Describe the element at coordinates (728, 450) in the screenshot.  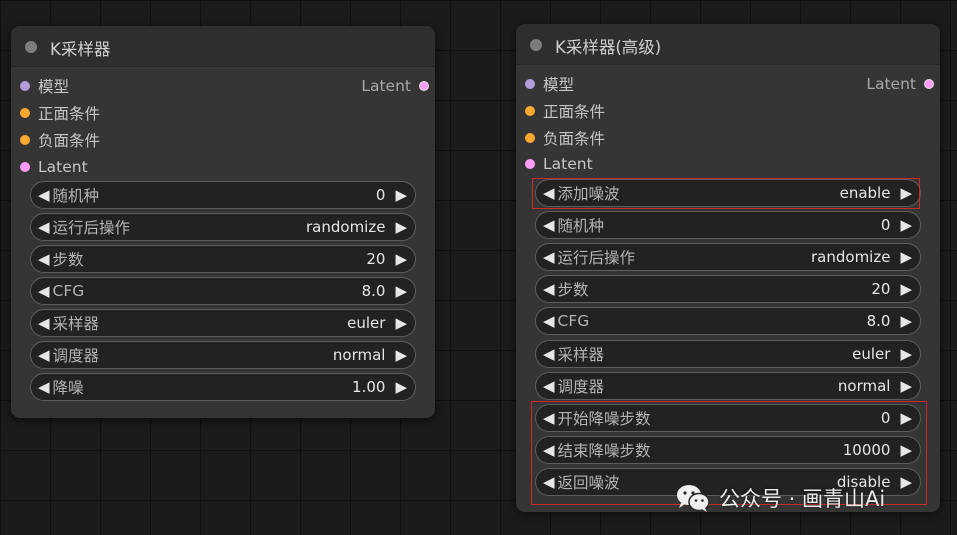
I see `widget-end-at-step: ◀ 结束降噪步数 10000 ▶` at that location.